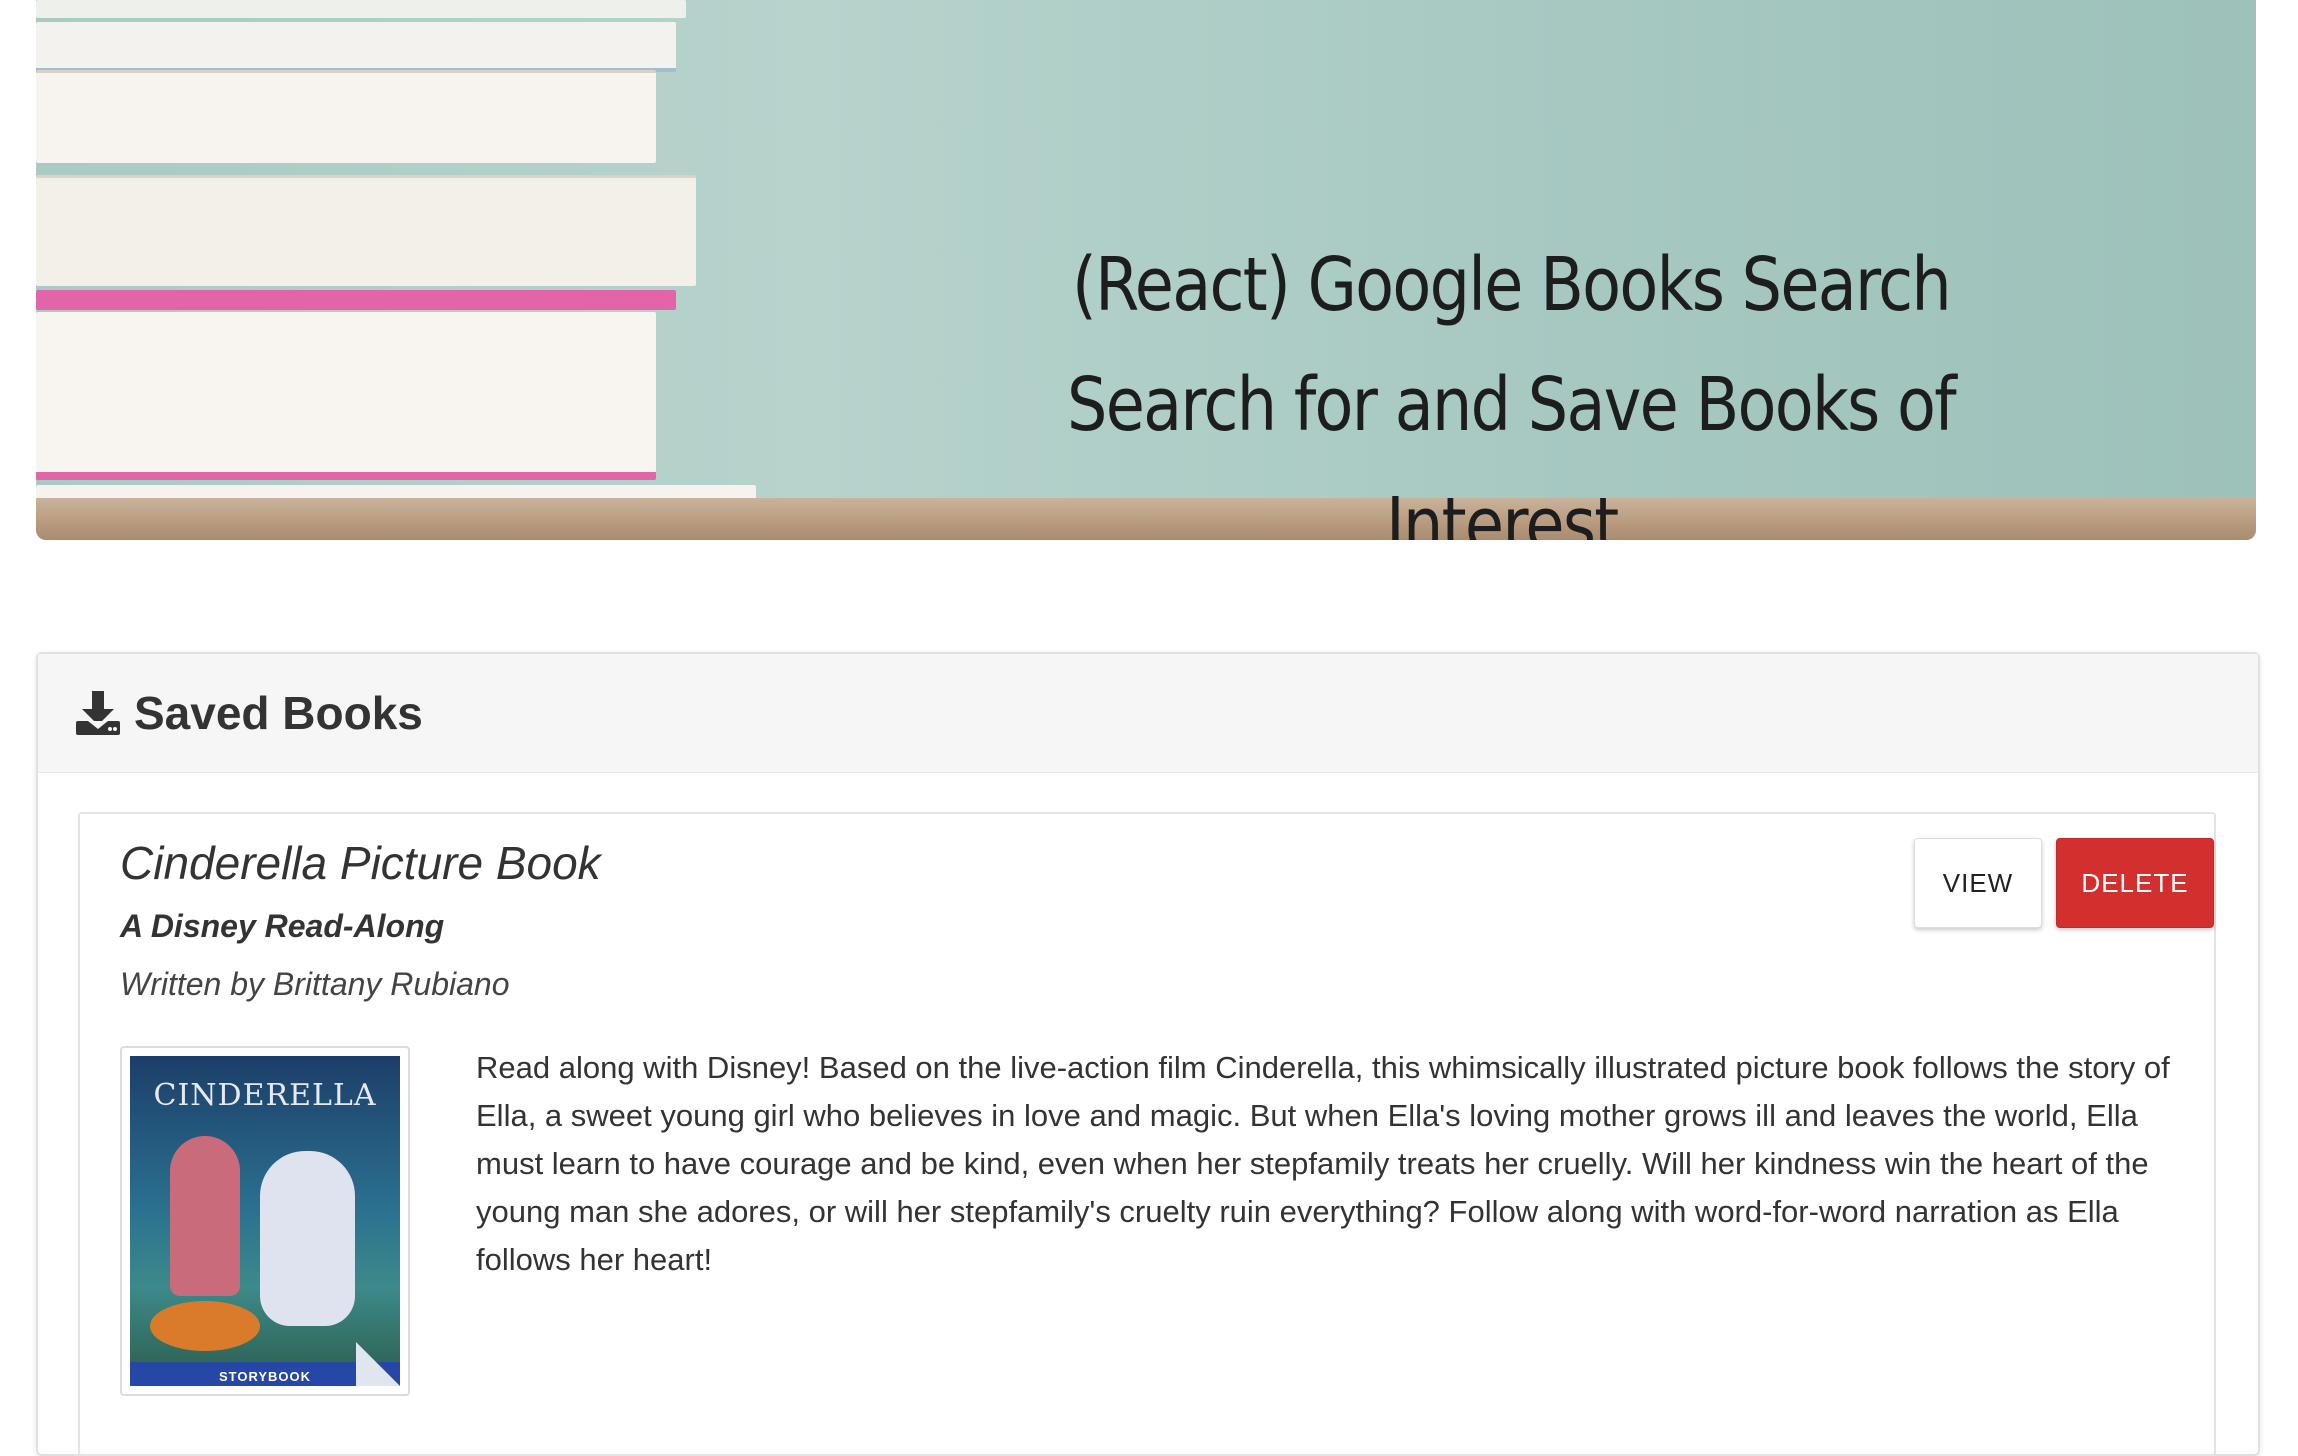 This screenshot has height=1456, width=2298. What do you see at coordinates (278, 713) in the screenshot?
I see `saved-books-title: Saved Books` at bounding box center [278, 713].